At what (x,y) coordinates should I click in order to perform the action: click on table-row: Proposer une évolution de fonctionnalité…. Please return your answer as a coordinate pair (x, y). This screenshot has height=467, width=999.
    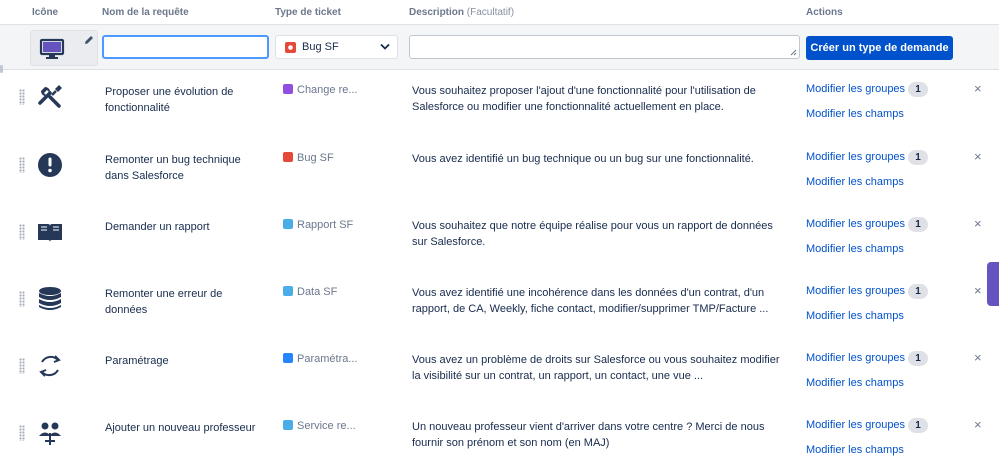
    Looking at the image, I should click on (499, 105).